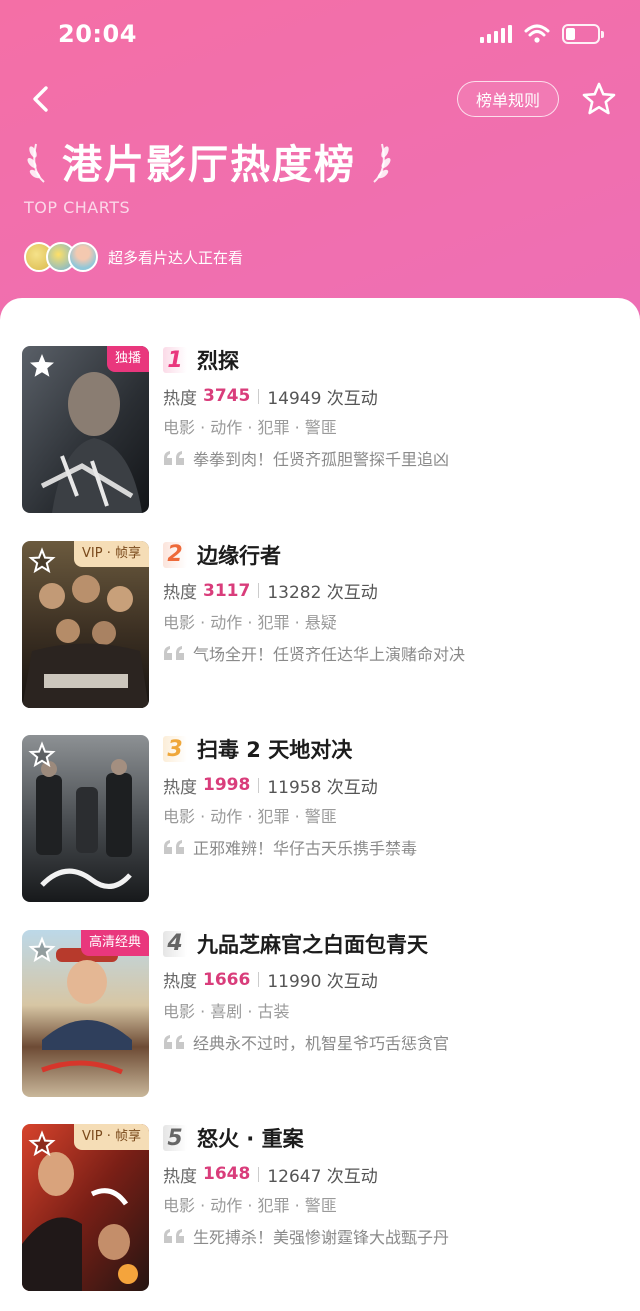  I want to click on exclusive-badge: 独播, so click(127, 359).